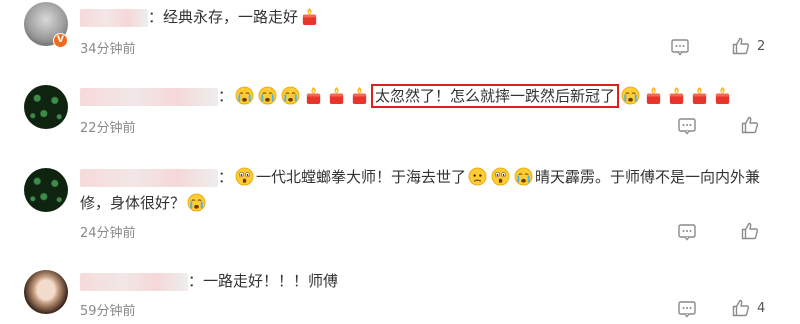 Image resolution: width=800 pixels, height=324 pixels. I want to click on comment-text: ：经典永存，一路走好, so click(200, 17).